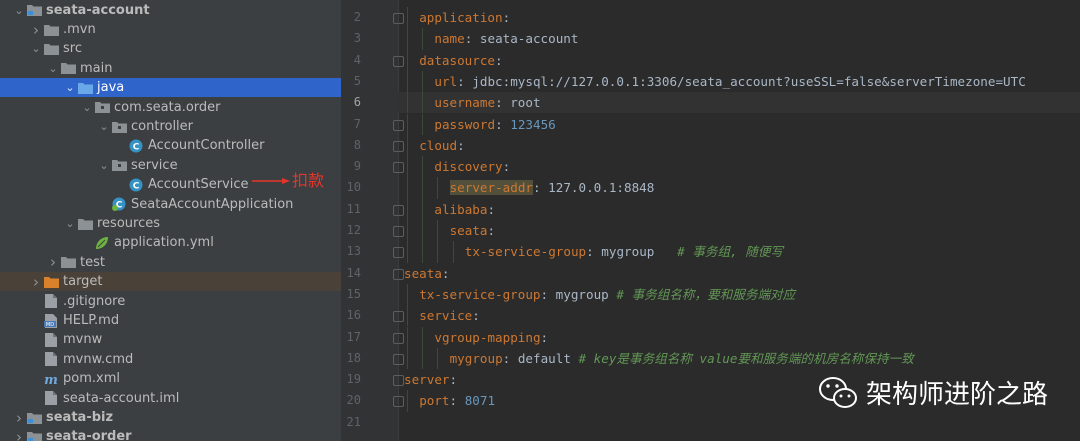  I want to click on tree-item-java: ⌄ java, so click(170, 88).